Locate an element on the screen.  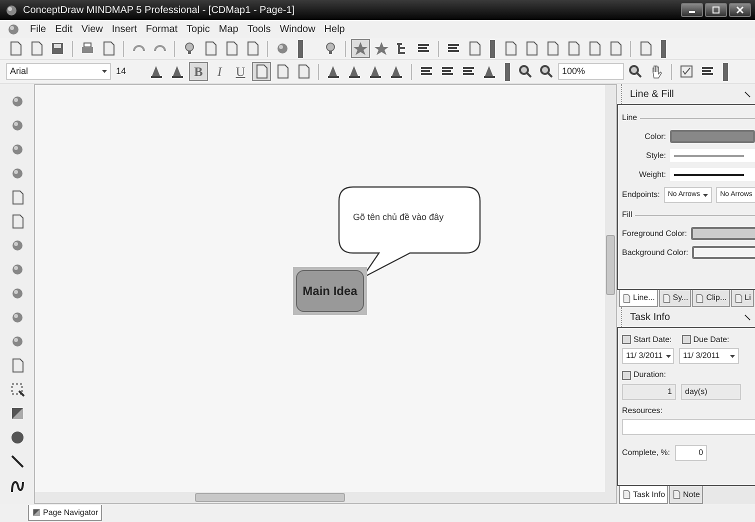
menu-item: Window is located at coordinates (298, 29).